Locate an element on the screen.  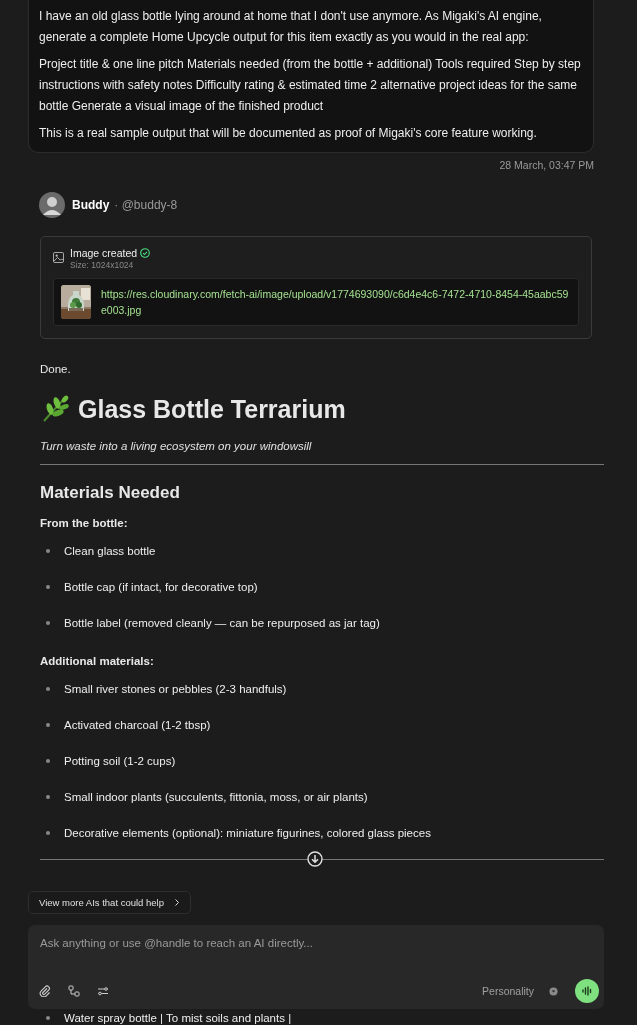
list-item: Decorative elements (optional): miniature figurines, colored glass pieces is located at coordinates (247, 833).